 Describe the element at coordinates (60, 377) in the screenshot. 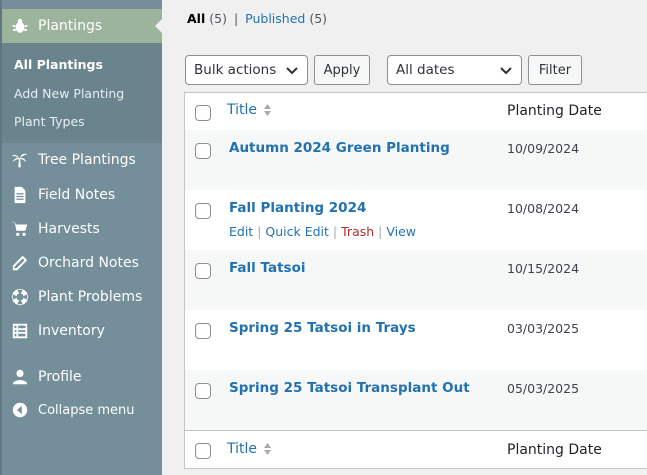

I see `menu-item-label: Profile` at that location.